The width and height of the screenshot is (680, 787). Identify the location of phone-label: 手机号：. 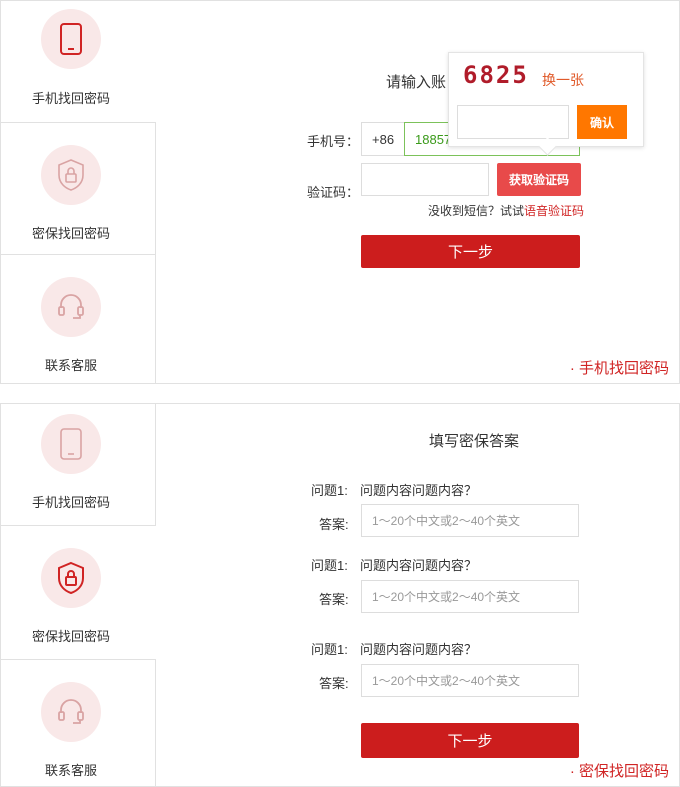
(333, 141).